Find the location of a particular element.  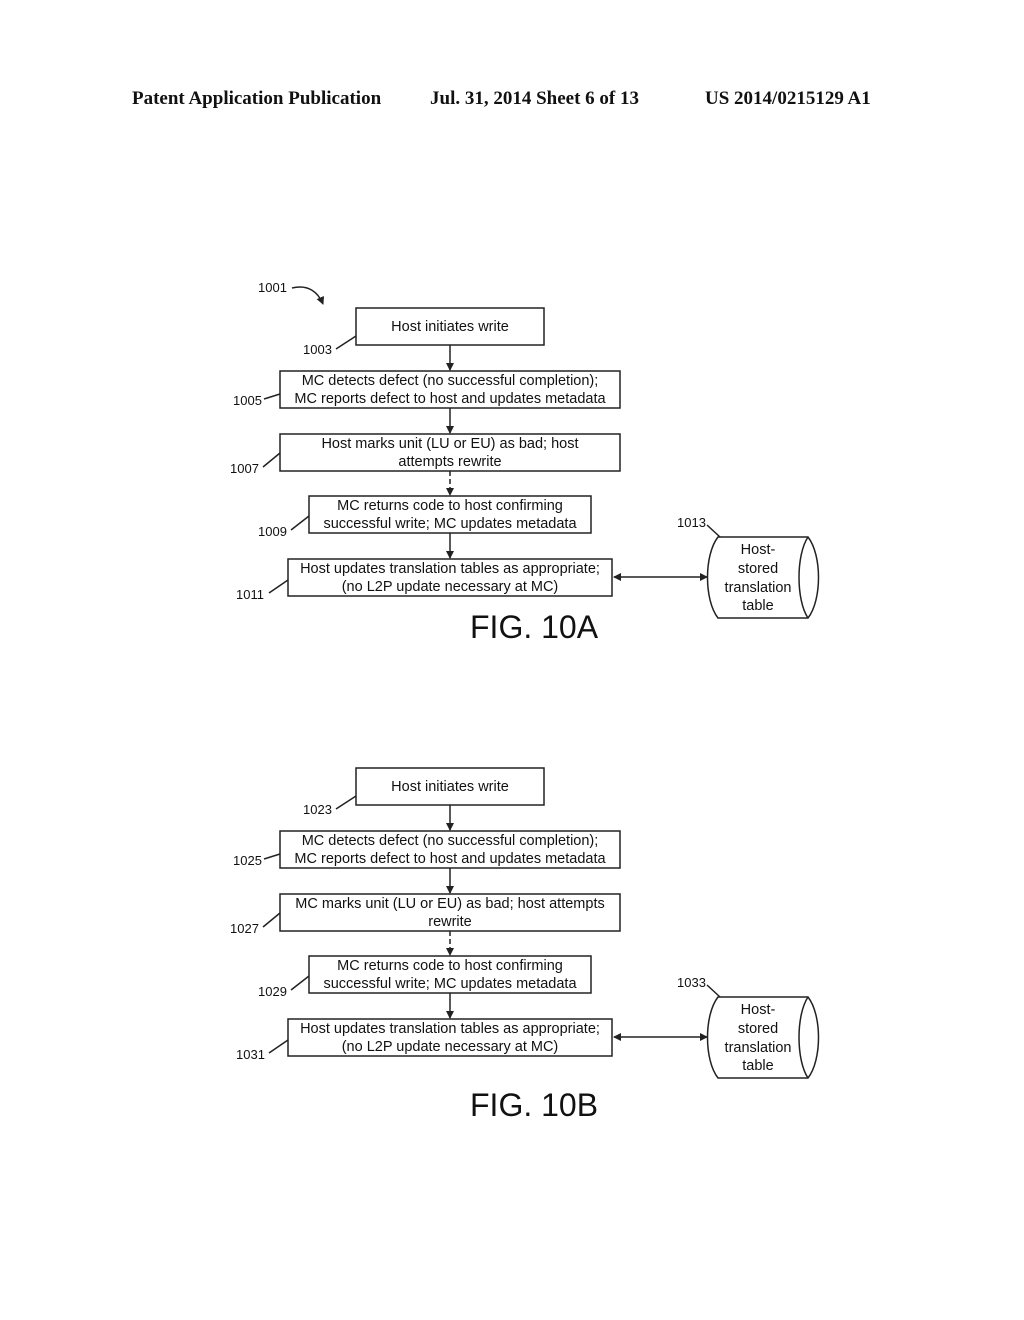

step-1031-line2: (no L2P update necessary at MC) is located at coordinates (450, 1047).